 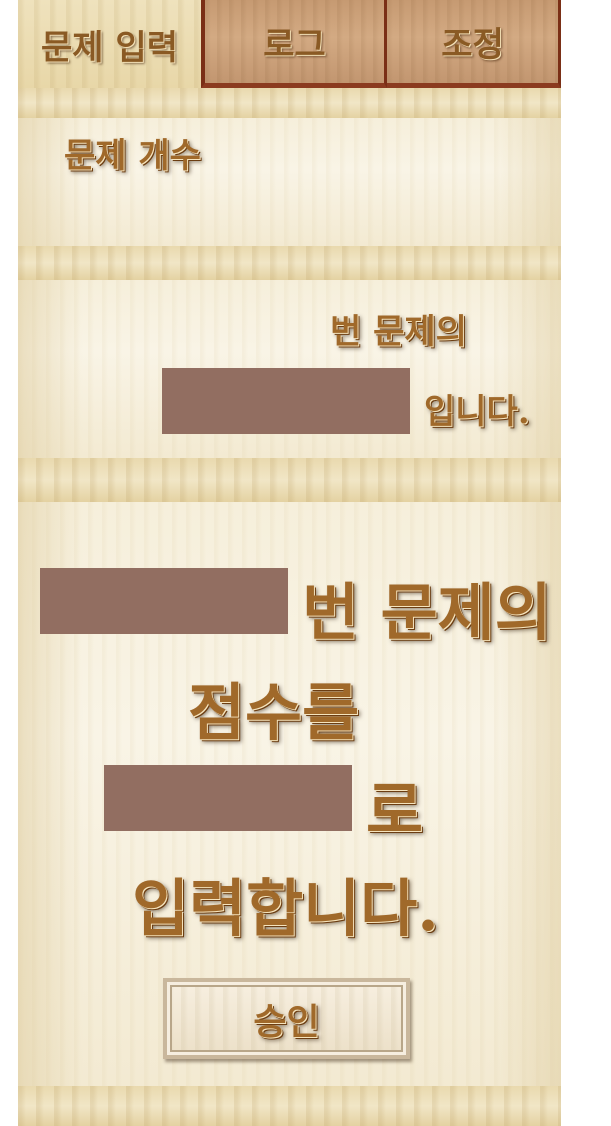 I want to click on score-value-field, so click(x=228, y=798).